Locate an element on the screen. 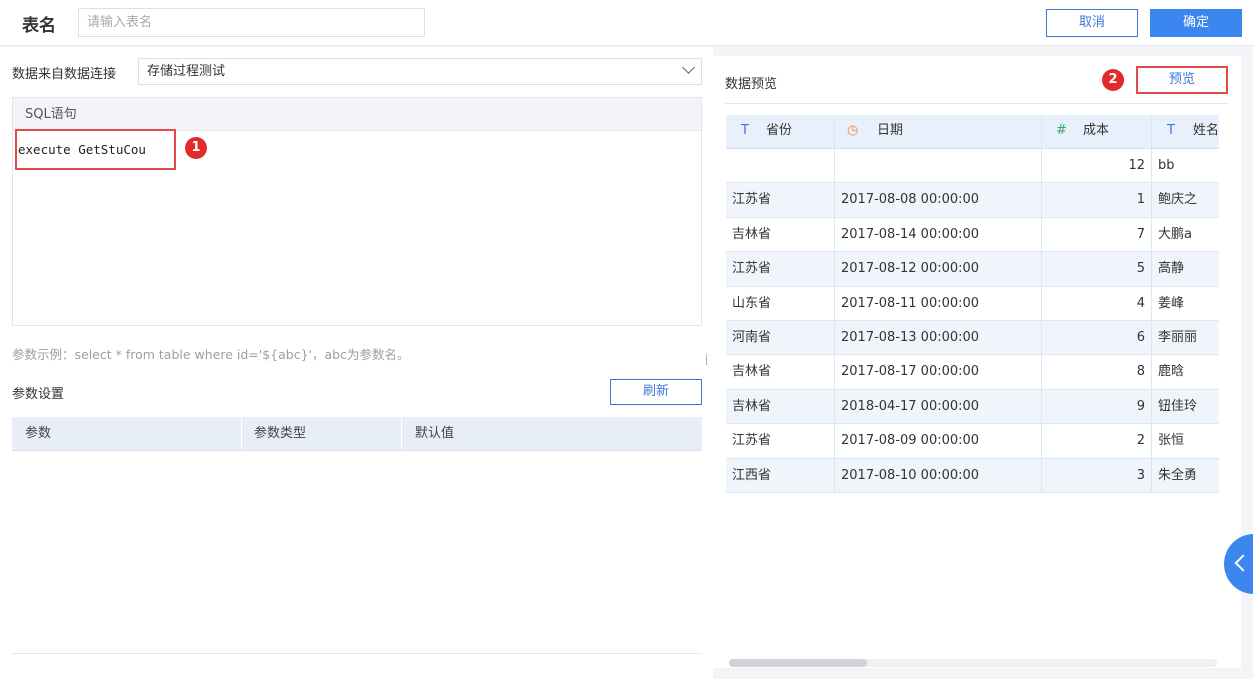 This screenshot has width=1253, height=679. table-row: 吉林省 2018-04-17 00:00:00 9 钮佳玲 is located at coordinates (972, 407).